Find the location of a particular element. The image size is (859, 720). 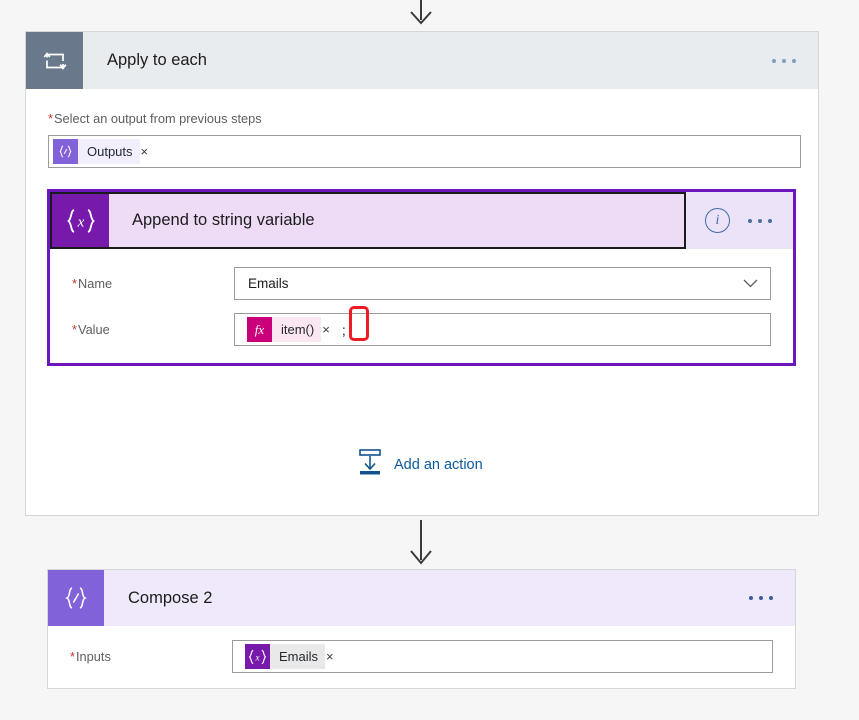

info-circle-icon: i is located at coordinates (717, 220).